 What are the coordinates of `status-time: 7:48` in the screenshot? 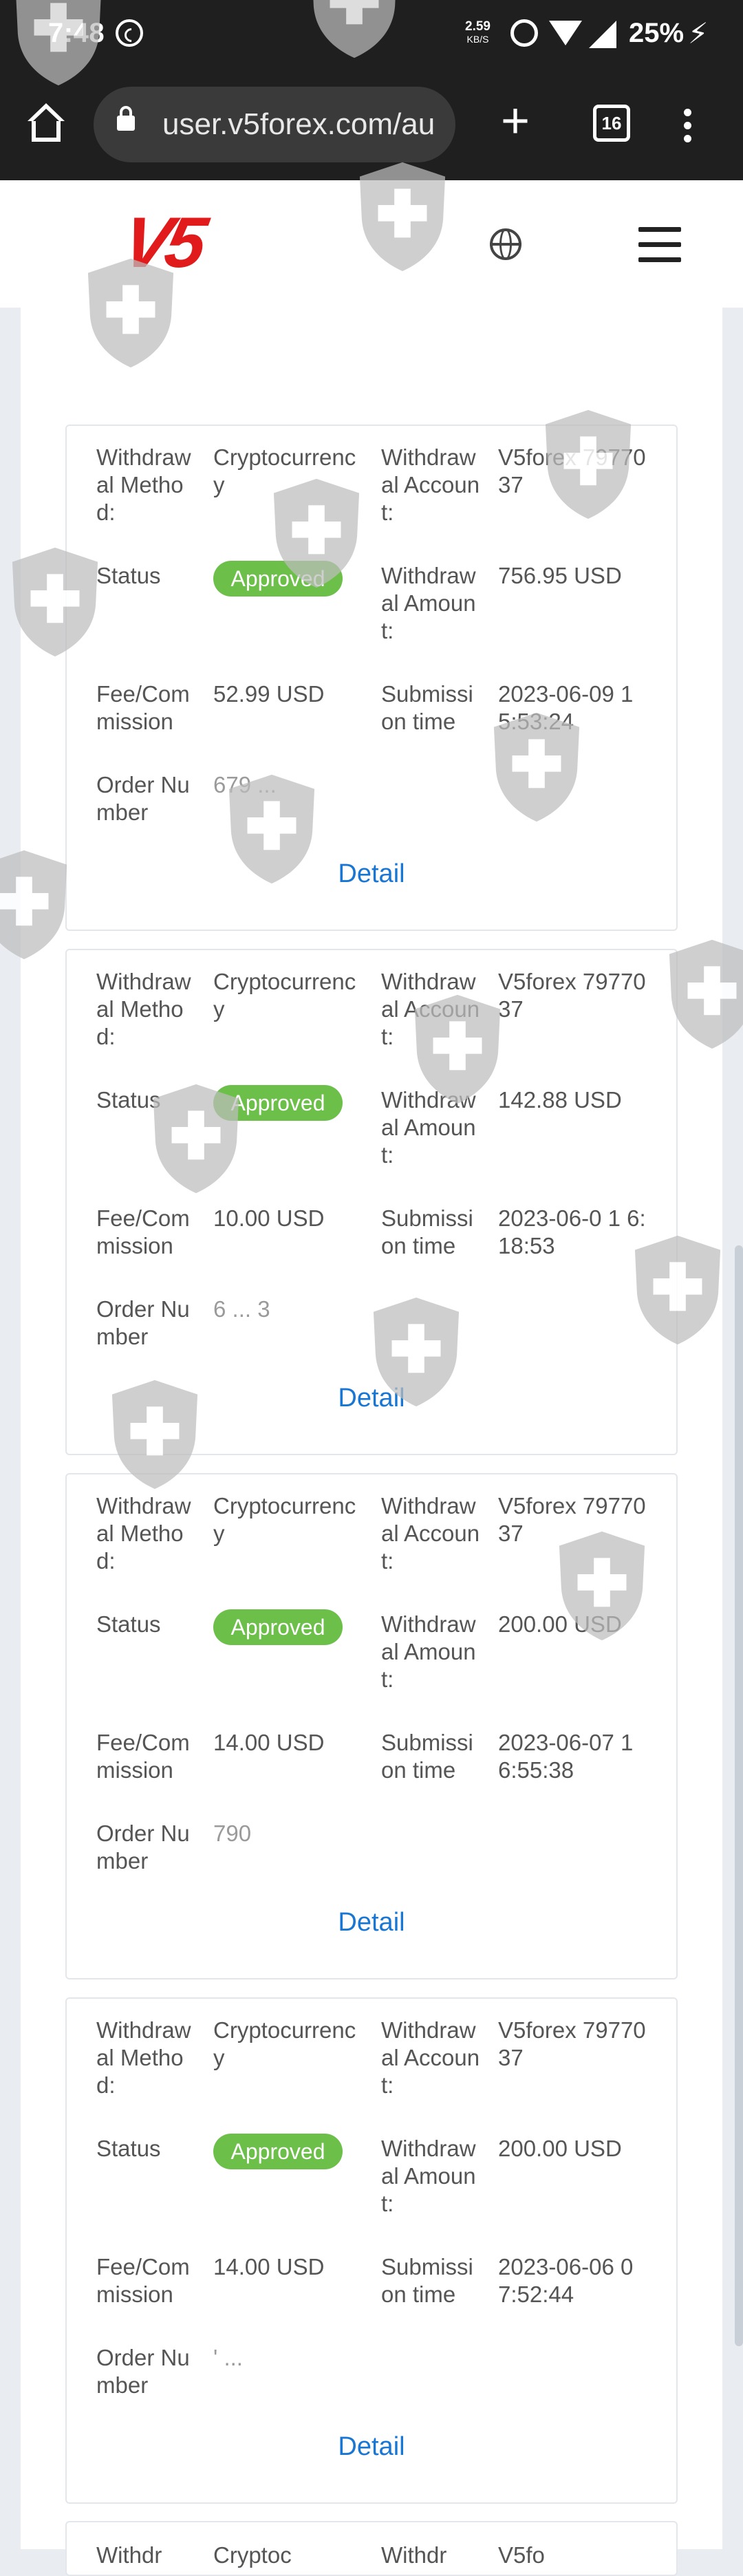 It's located at (76, 33).